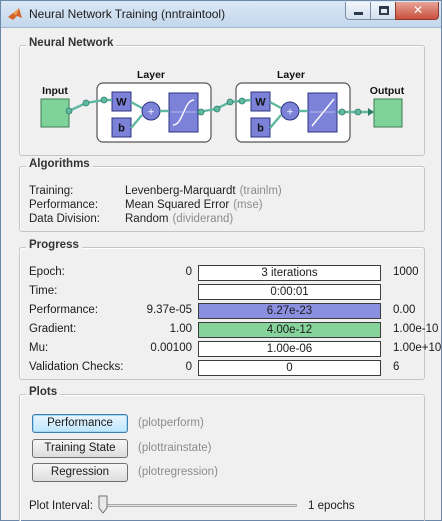 The image size is (442, 521). What do you see at coordinates (388, 113) in the screenshot?
I see `output-node` at bounding box center [388, 113].